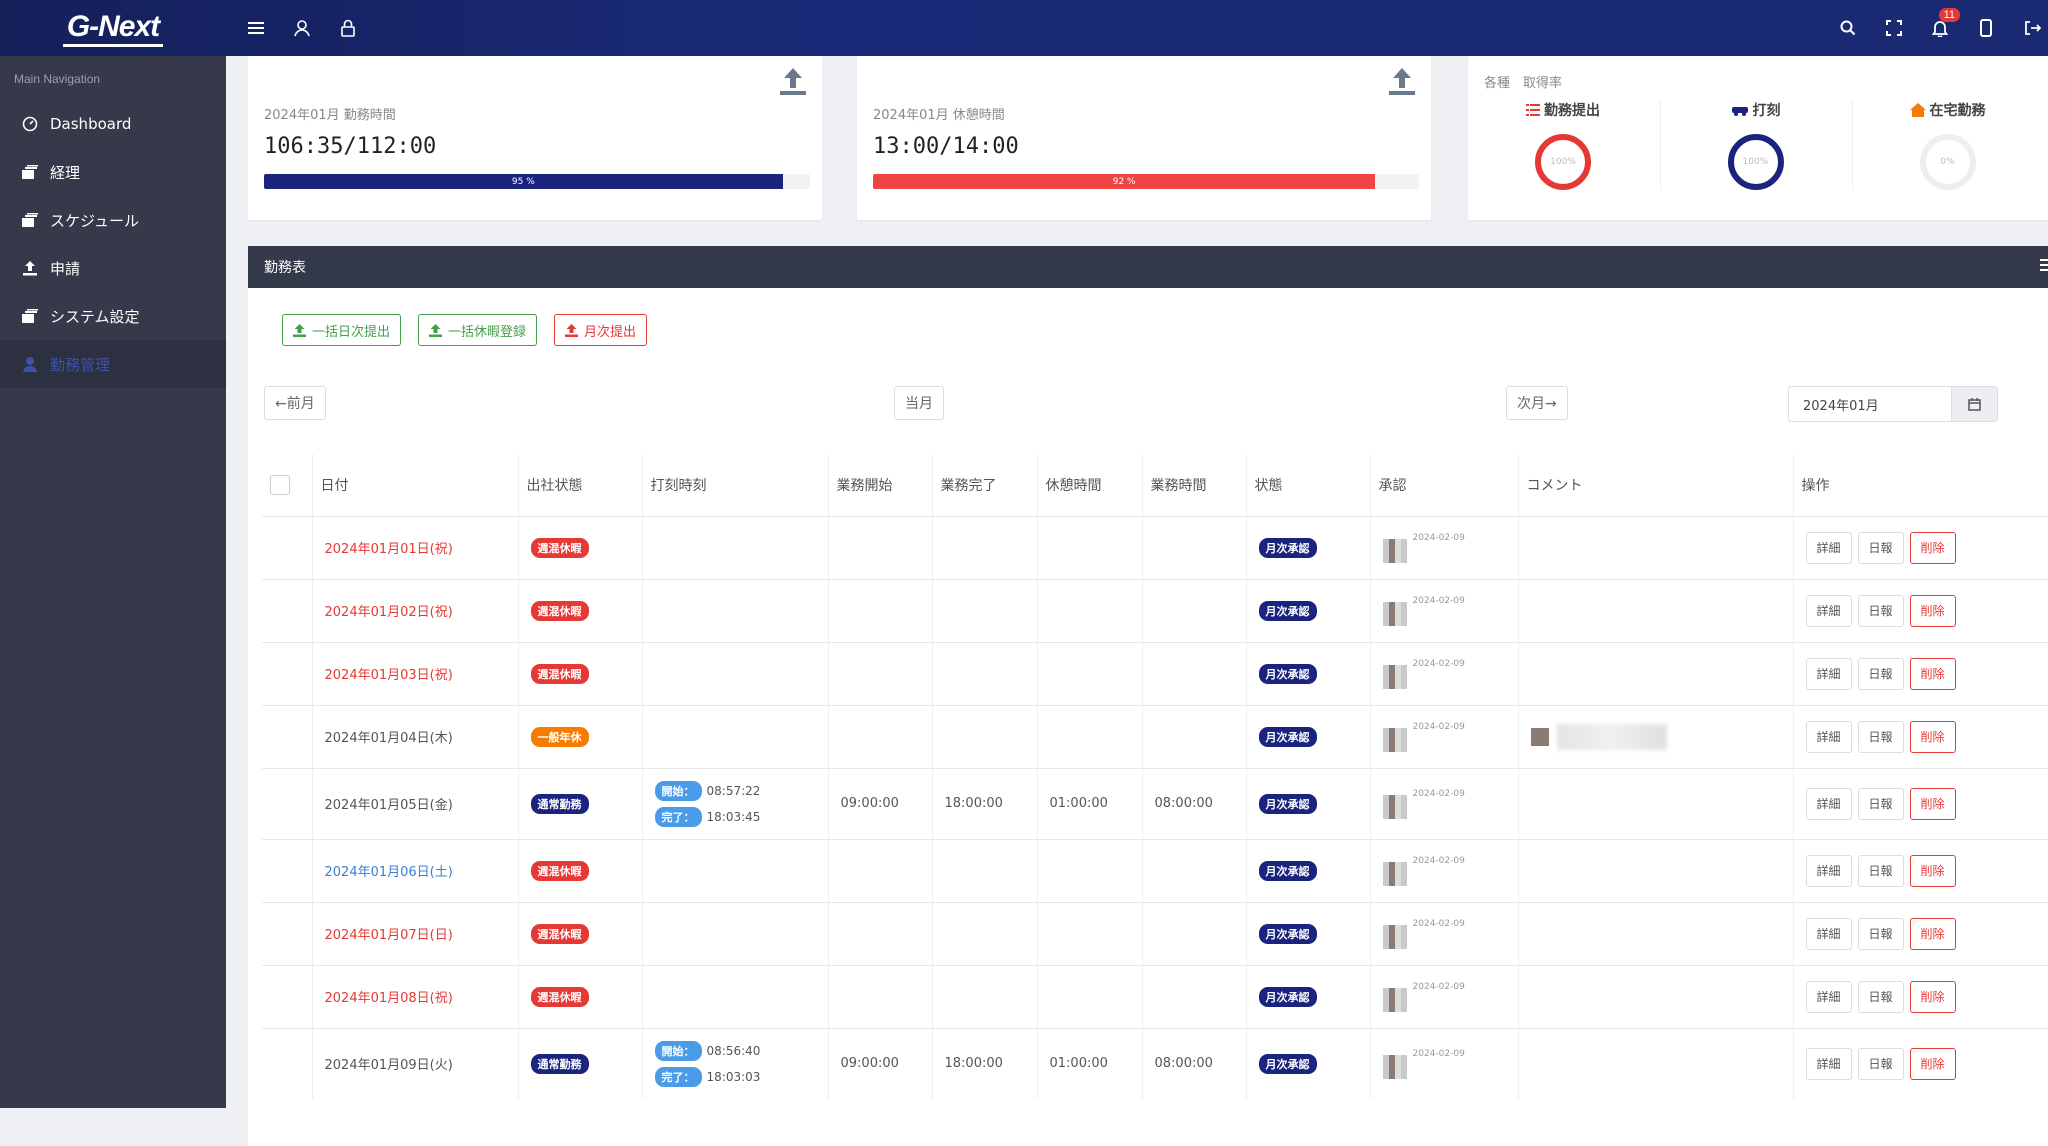  I want to click on bulk-leave-register-button: 一括休暇登録, so click(478, 330).